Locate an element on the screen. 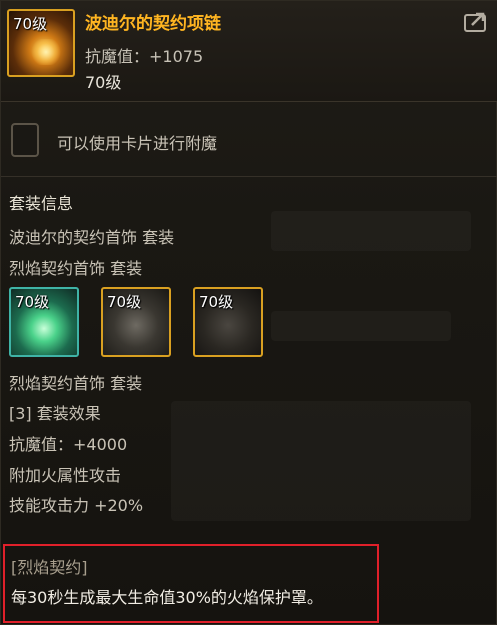 This screenshot has height=625, width=497. set-bonus-line-3: 技能攻击力 +20% is located at coordinates (76, 505).